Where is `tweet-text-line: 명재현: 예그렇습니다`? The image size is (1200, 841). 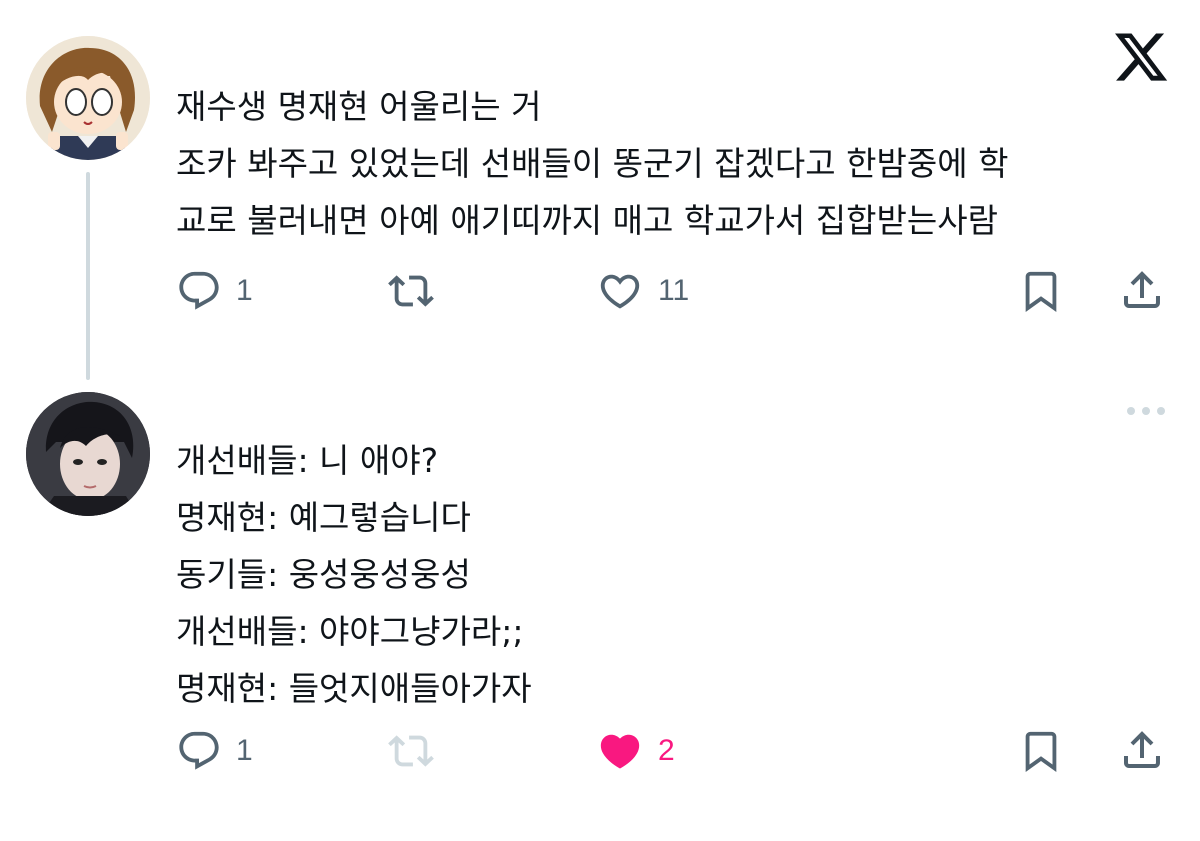 tweet-text-line: 명재현: 예그렇습니다 is located at coordinates (323, 517).